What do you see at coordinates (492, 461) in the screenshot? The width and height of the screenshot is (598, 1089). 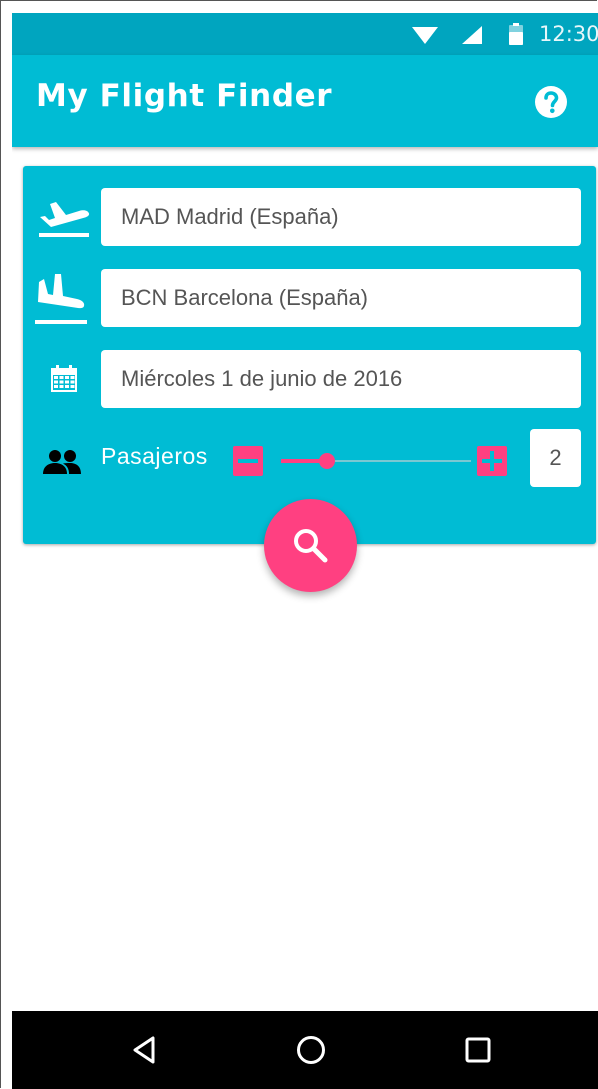 I see `increase-passengers-button` at bounding box center [492, 461].